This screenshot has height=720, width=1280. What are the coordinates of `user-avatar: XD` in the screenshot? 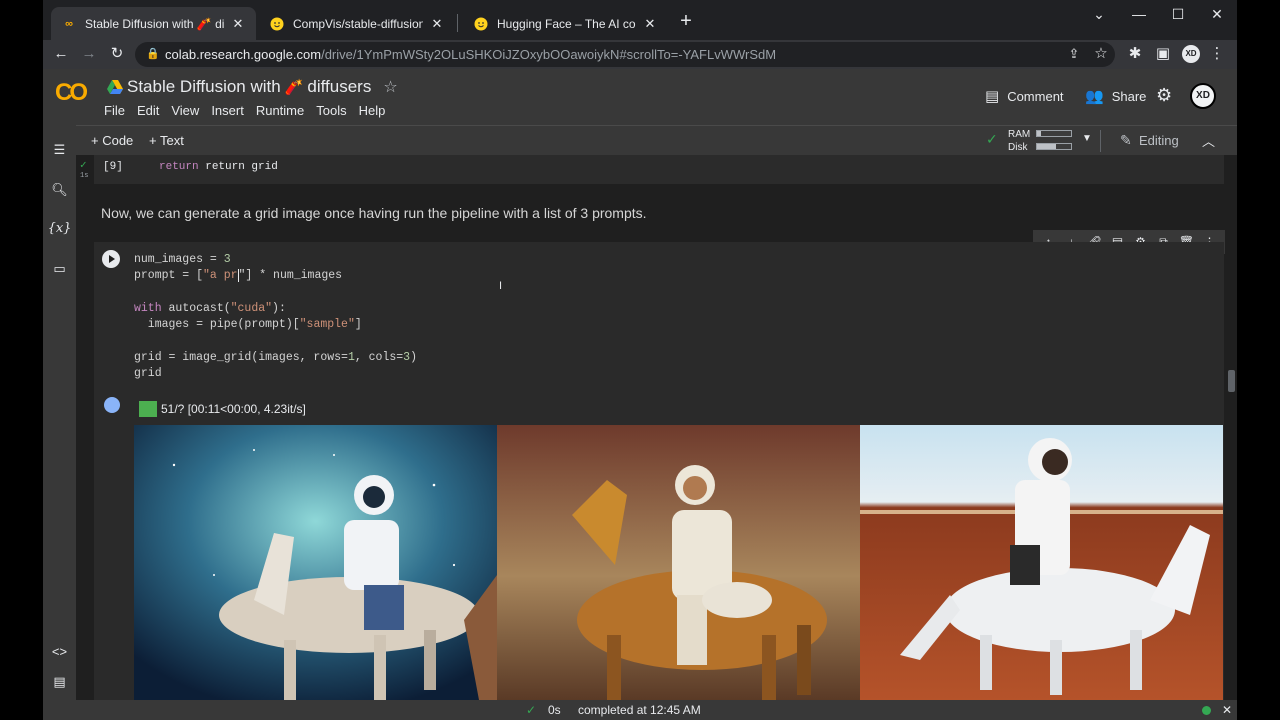 It's located at (1203, 96).